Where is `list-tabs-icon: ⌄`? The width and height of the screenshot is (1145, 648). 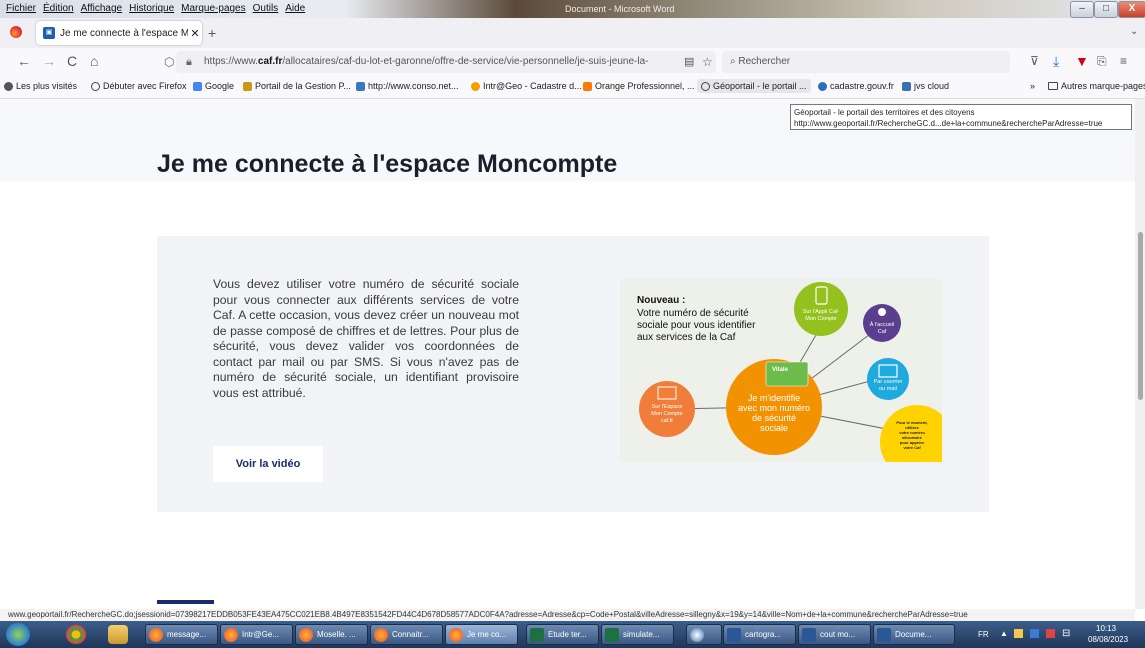 list-tabs-icon: ⌄ is located at coordinates (1134, 31).